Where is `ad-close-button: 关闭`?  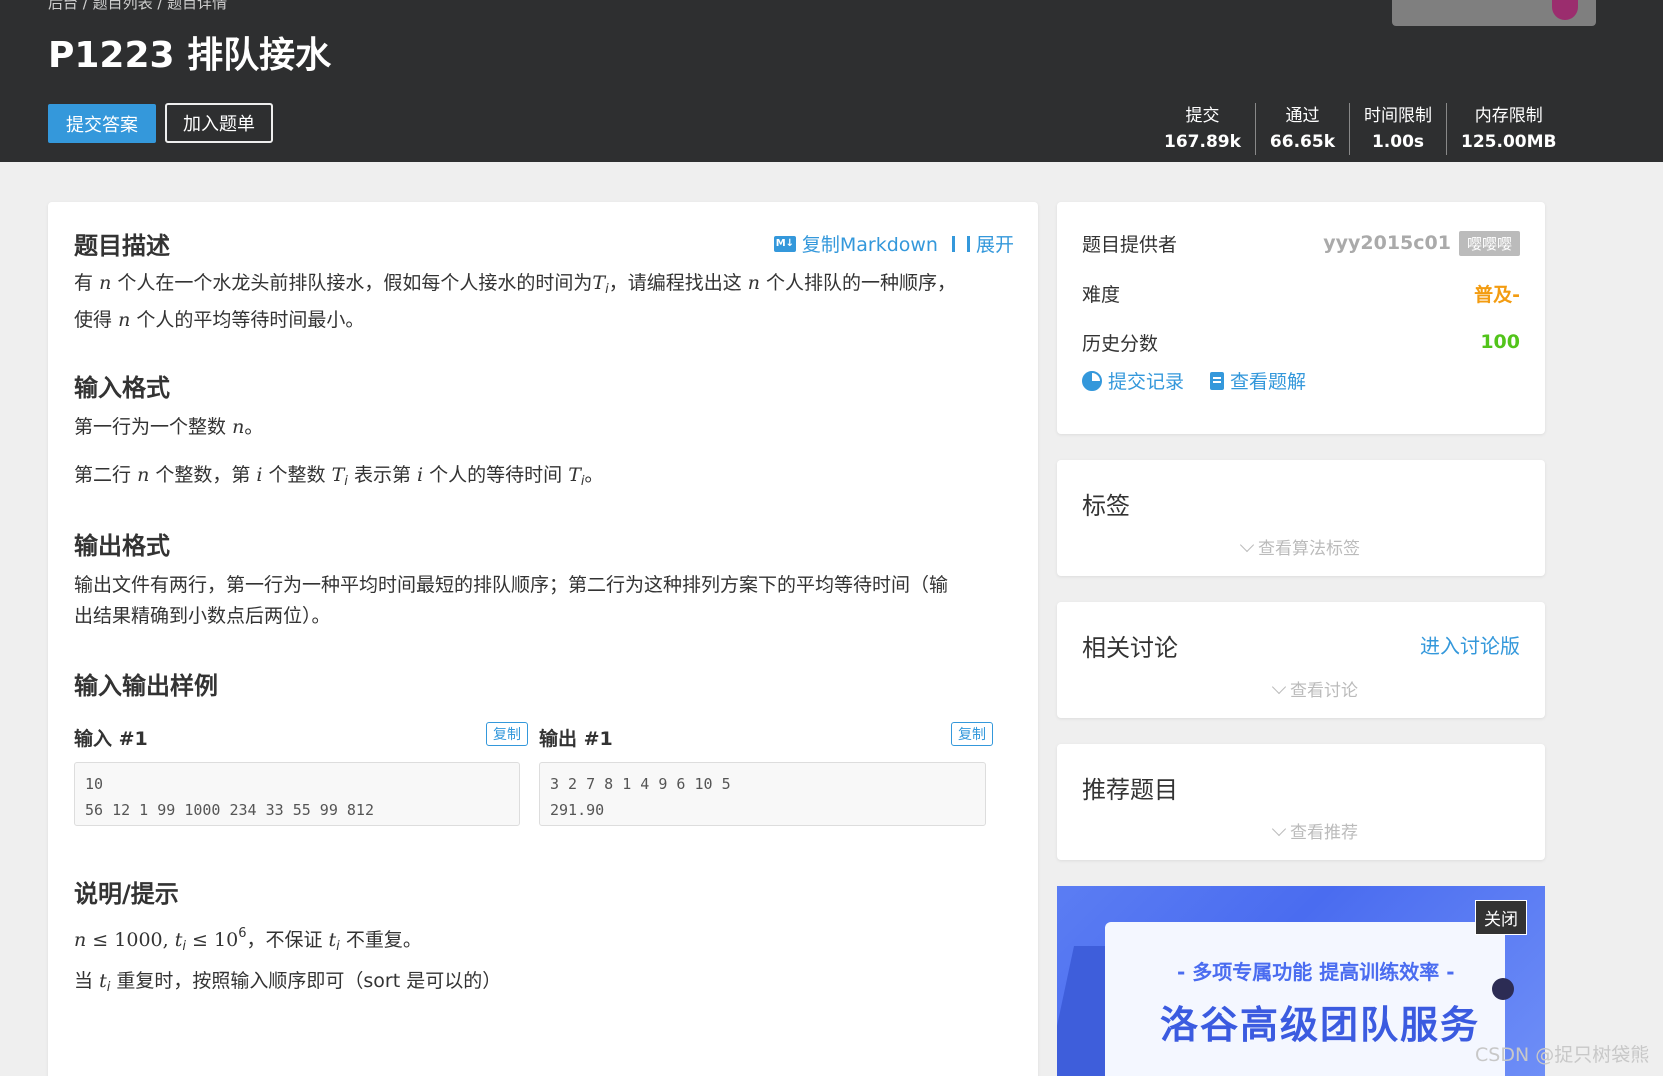 ad-close-button: 关闭 is located at coordinates (1501, 917).